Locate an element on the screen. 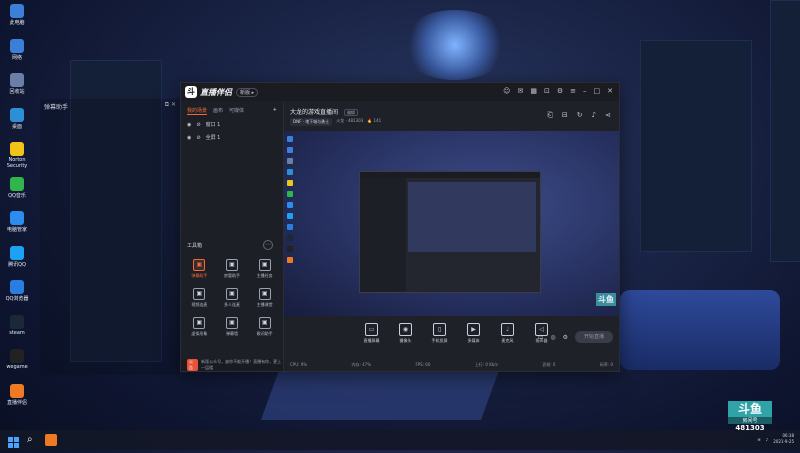 The height and width of the screenshot is (453, 800). source-item: ◉ ⊘ 全屏 1 is located at coordinates (232, 137).